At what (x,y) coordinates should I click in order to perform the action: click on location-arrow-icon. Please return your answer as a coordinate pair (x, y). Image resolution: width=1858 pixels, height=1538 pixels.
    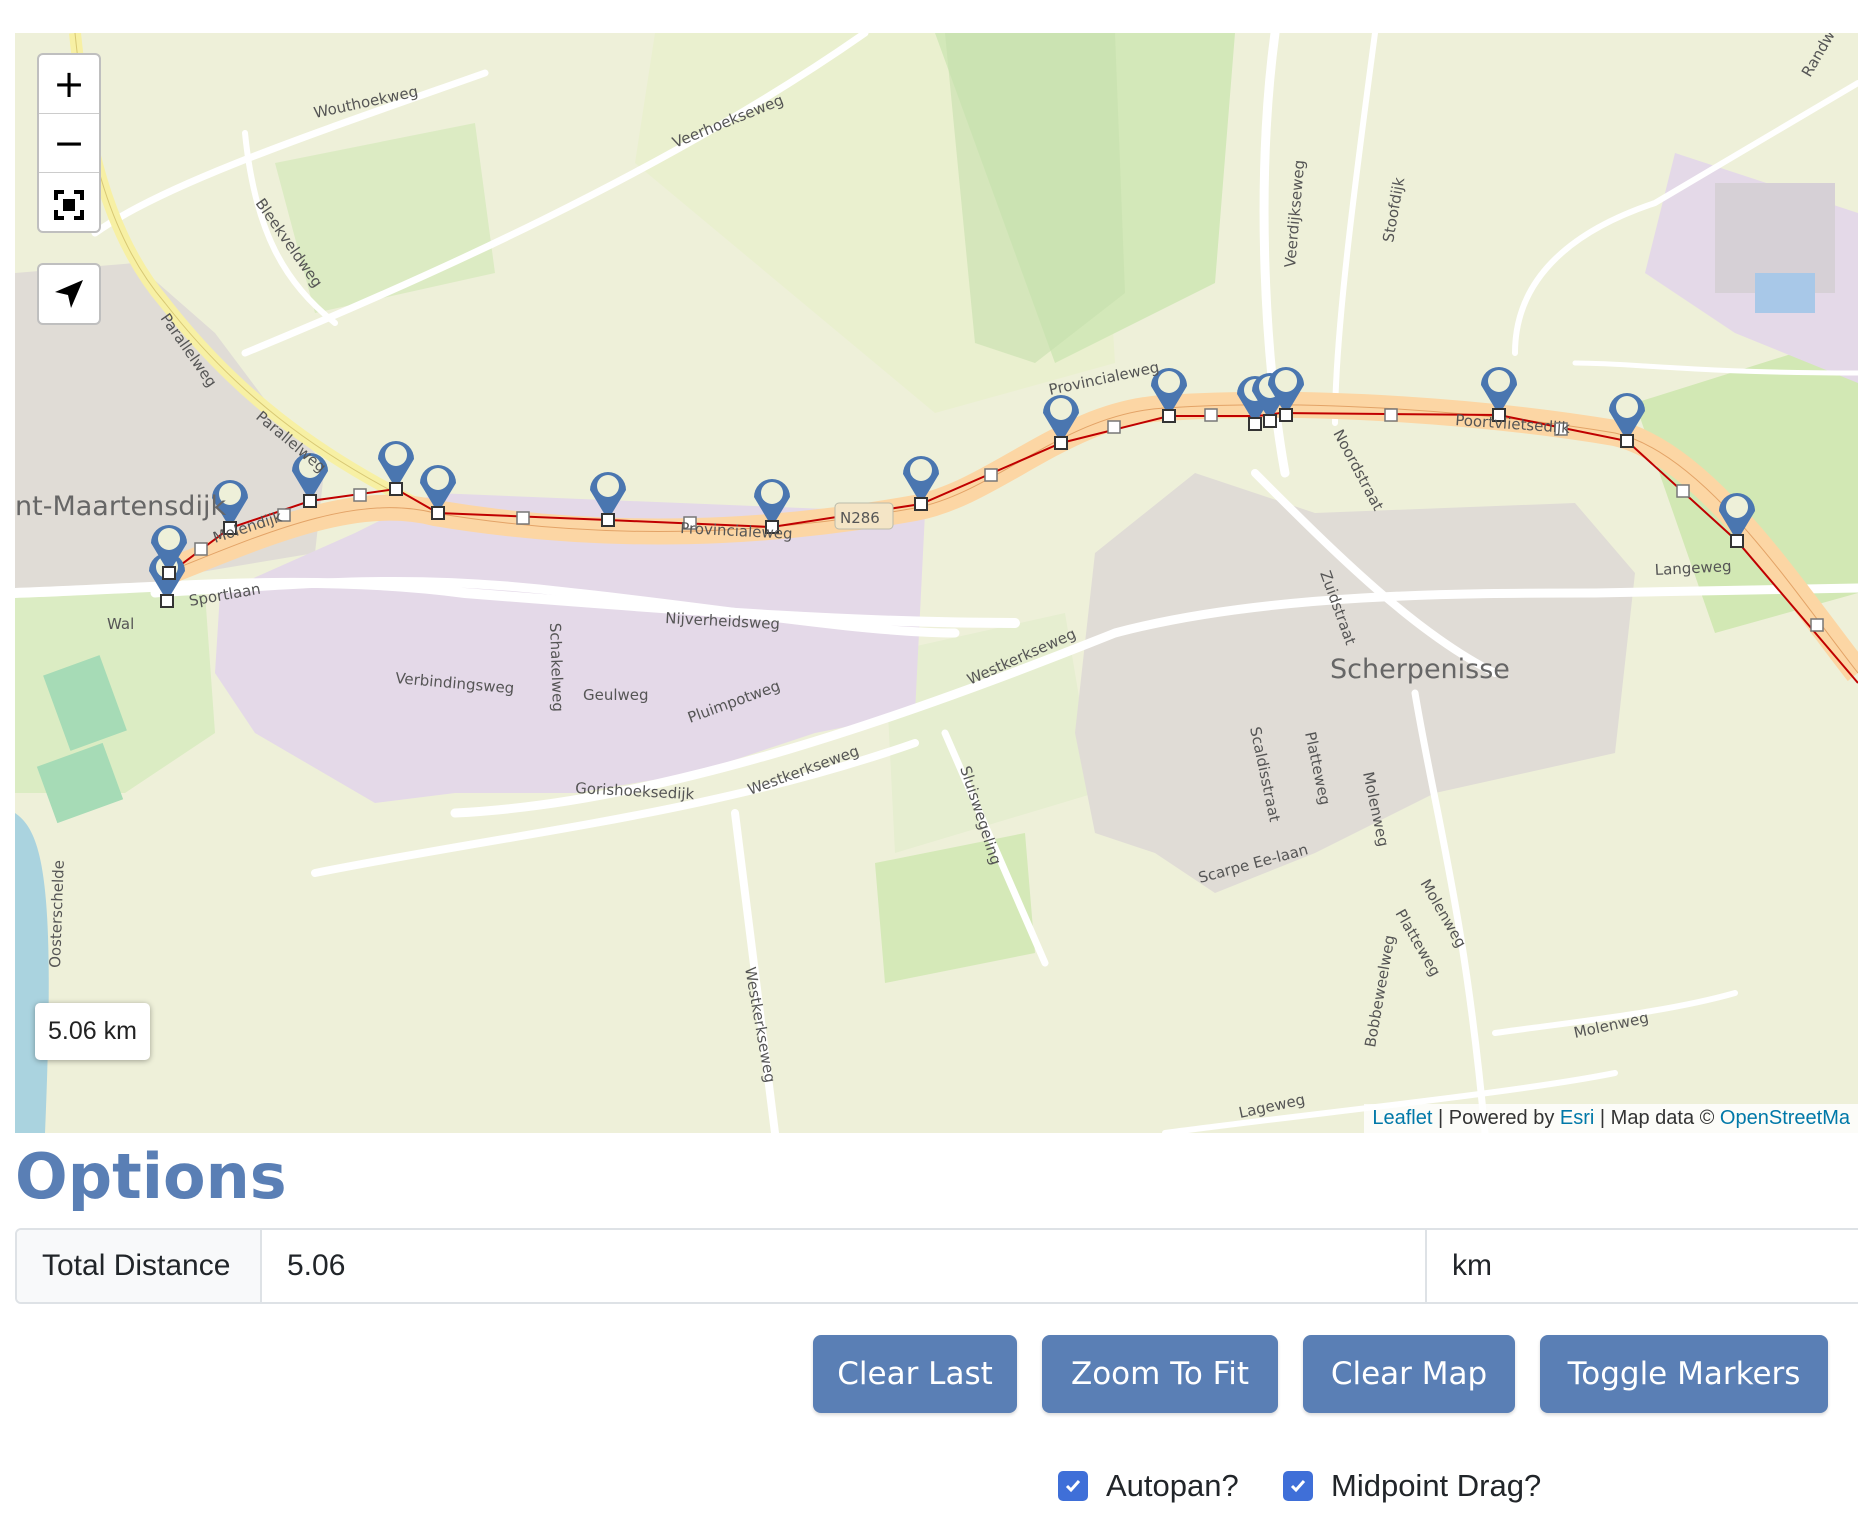
    Looking at the image, I should click on (69, 294).